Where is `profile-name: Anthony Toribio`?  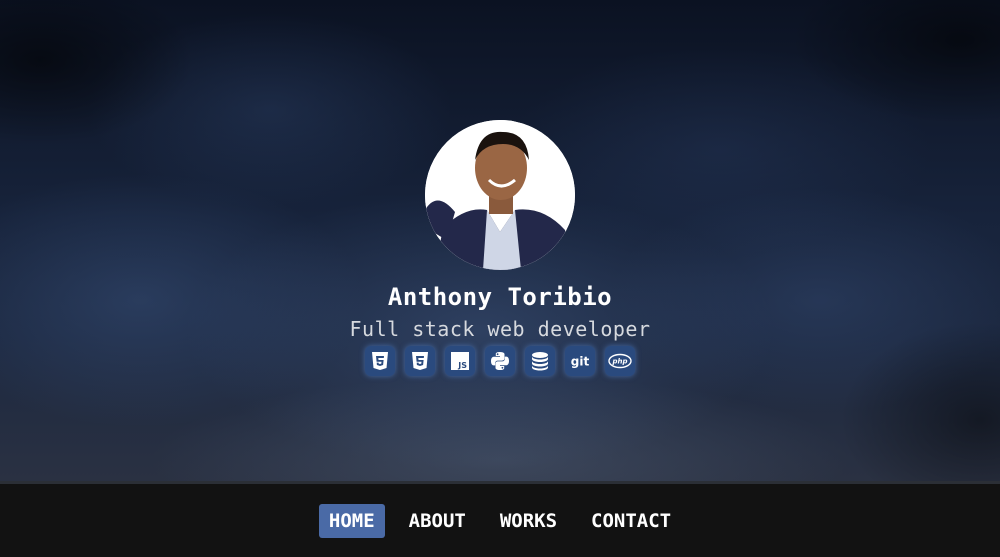 profile-name: Anthony Toribio is located at coordinates (500, 297).